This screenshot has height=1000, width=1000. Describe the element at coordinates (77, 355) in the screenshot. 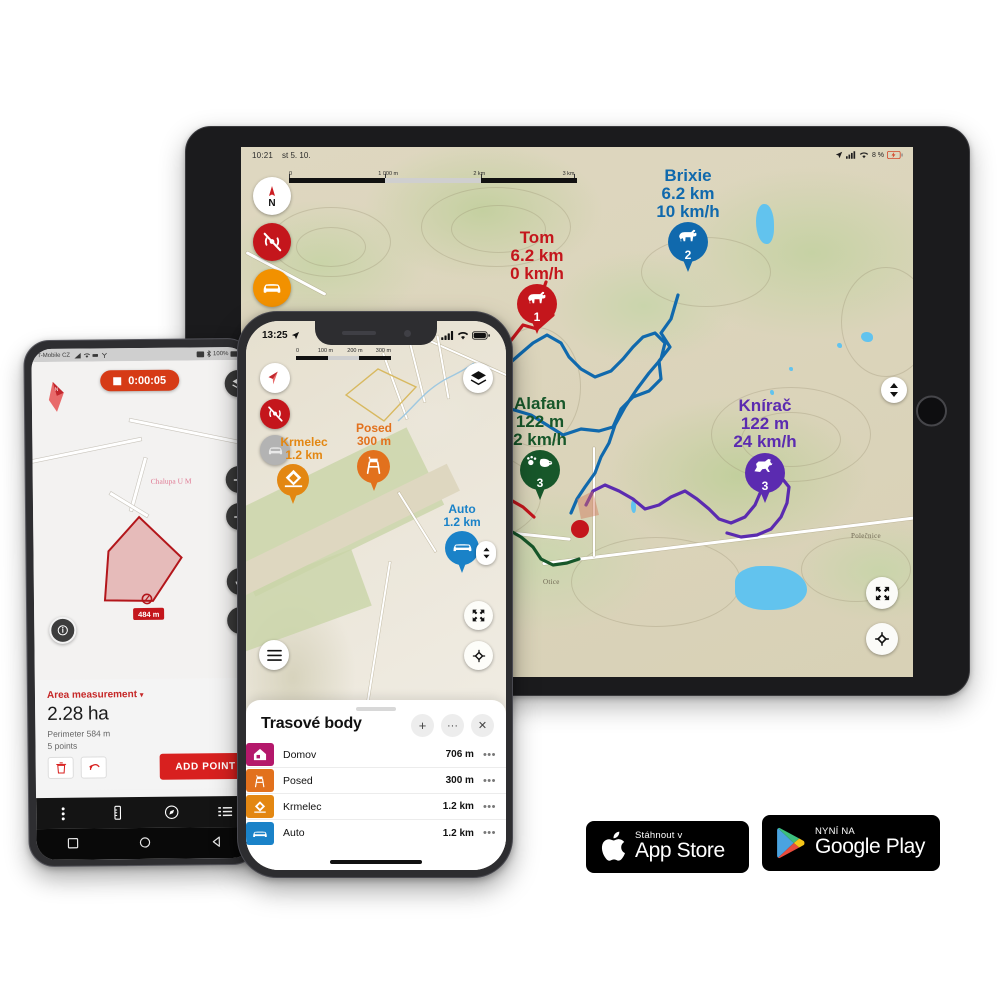

I see `cellular-signal-icon` at that location.